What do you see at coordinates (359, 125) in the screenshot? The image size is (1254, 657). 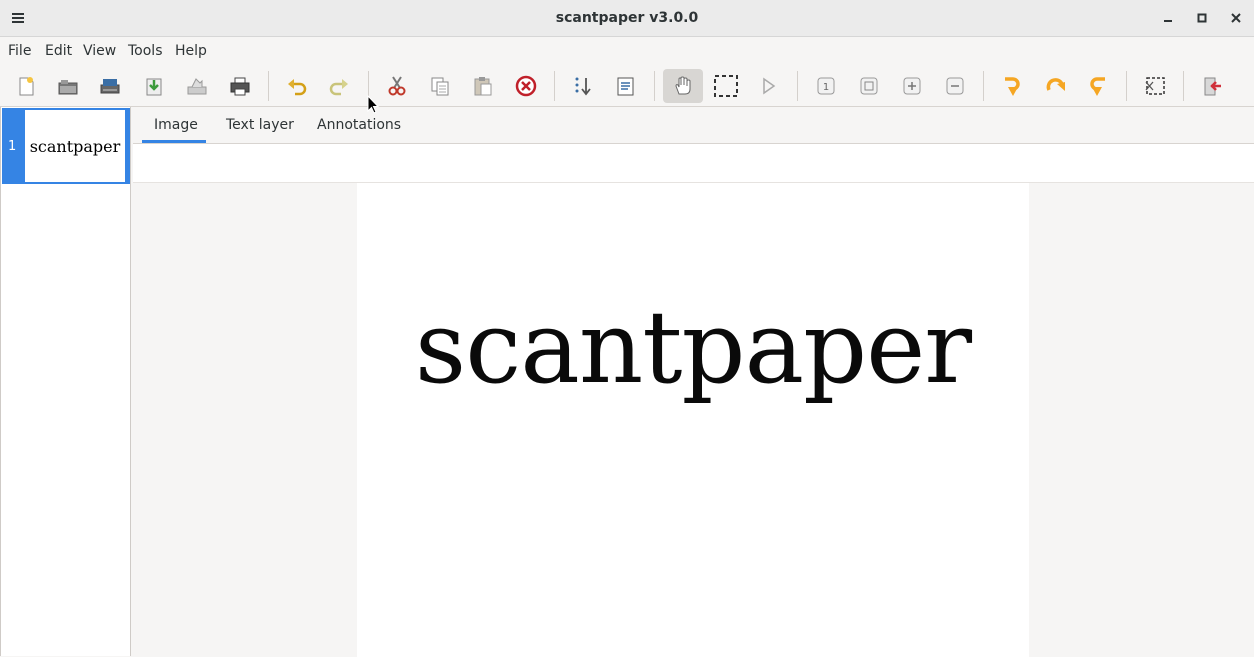 I see `tab-annotations: Annotations` at bounding box center [359, 125].